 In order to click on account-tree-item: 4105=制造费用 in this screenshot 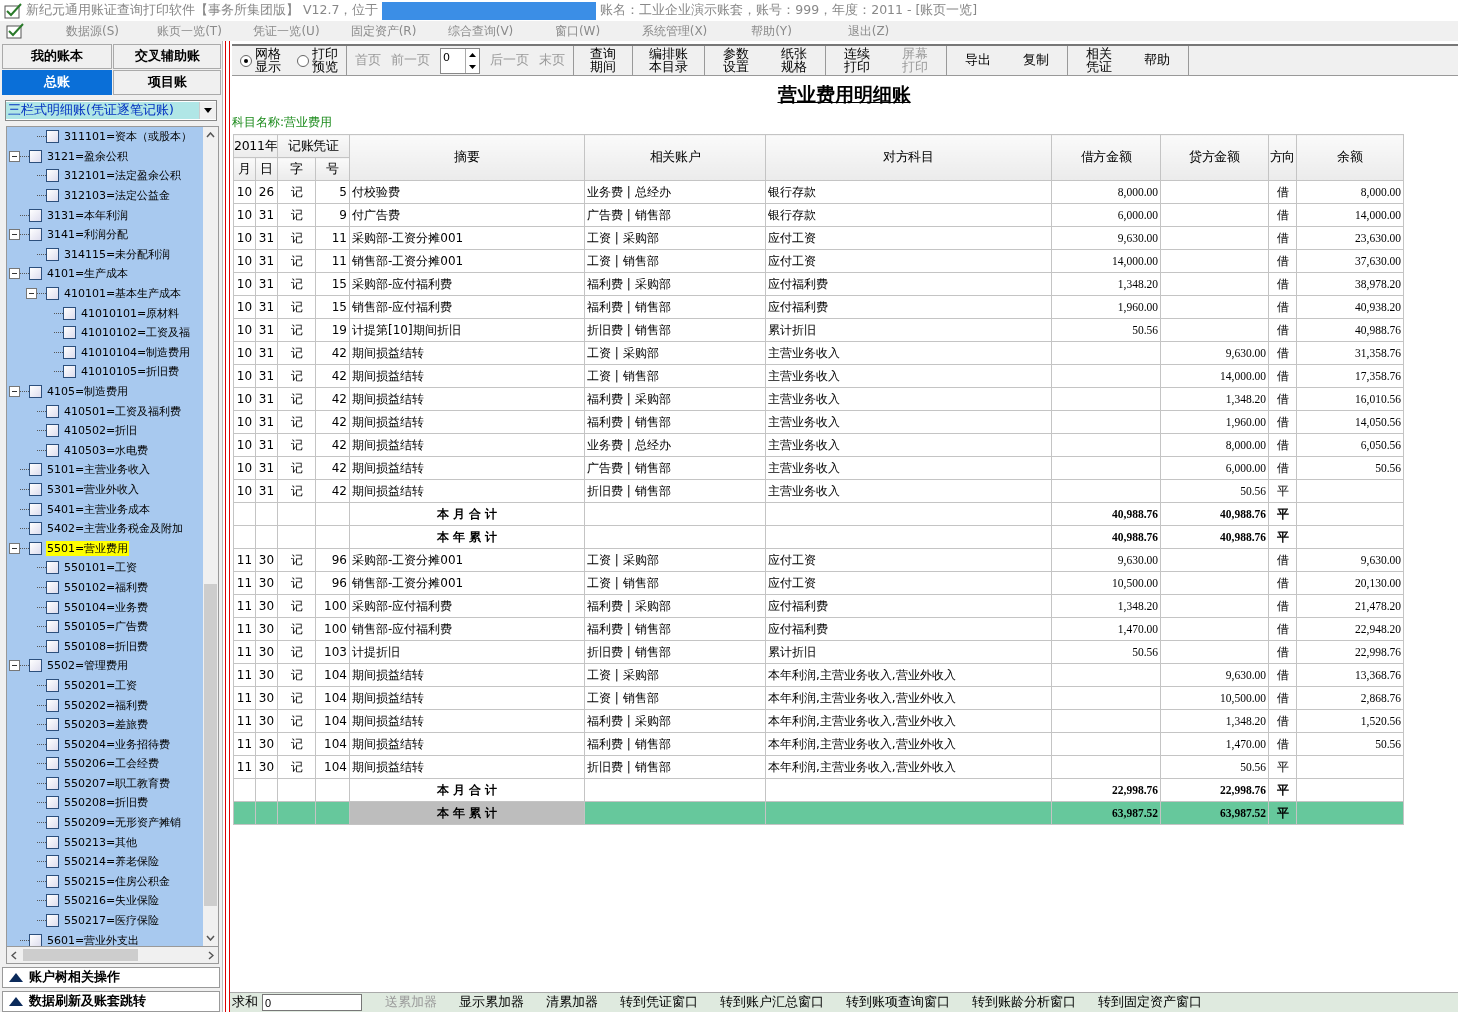, I will do `click(88, 391)`.